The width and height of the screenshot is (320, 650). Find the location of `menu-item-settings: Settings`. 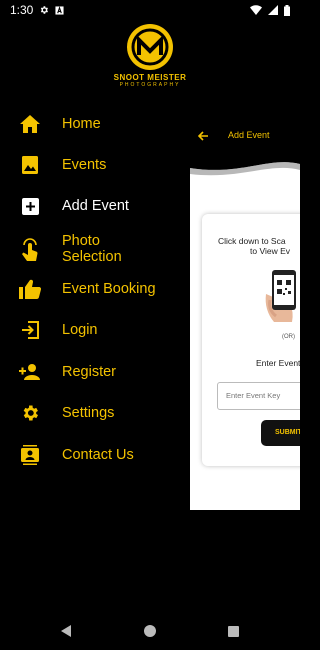

menu-item-settings: Settings is located at coordinates (95, 413).